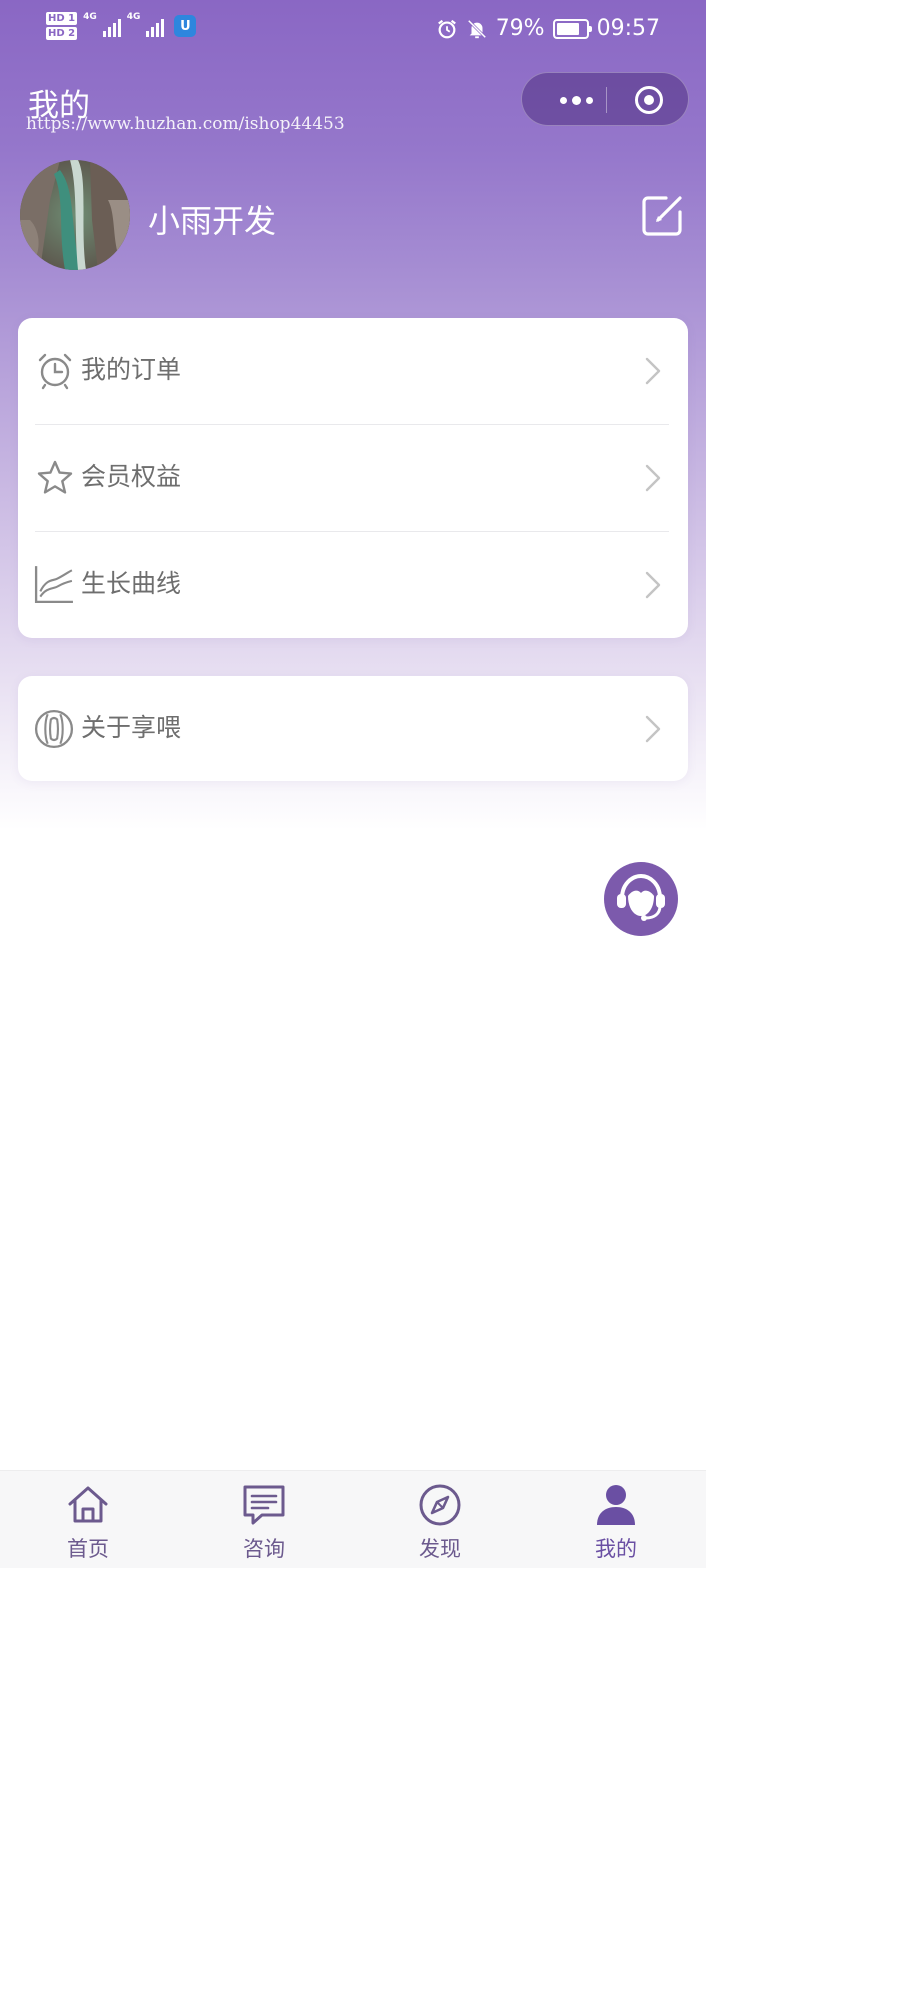 The height and width of the screenshot is (2000, 900). I want to click on menu-item-about: 关于享喂, so click(353, 729).